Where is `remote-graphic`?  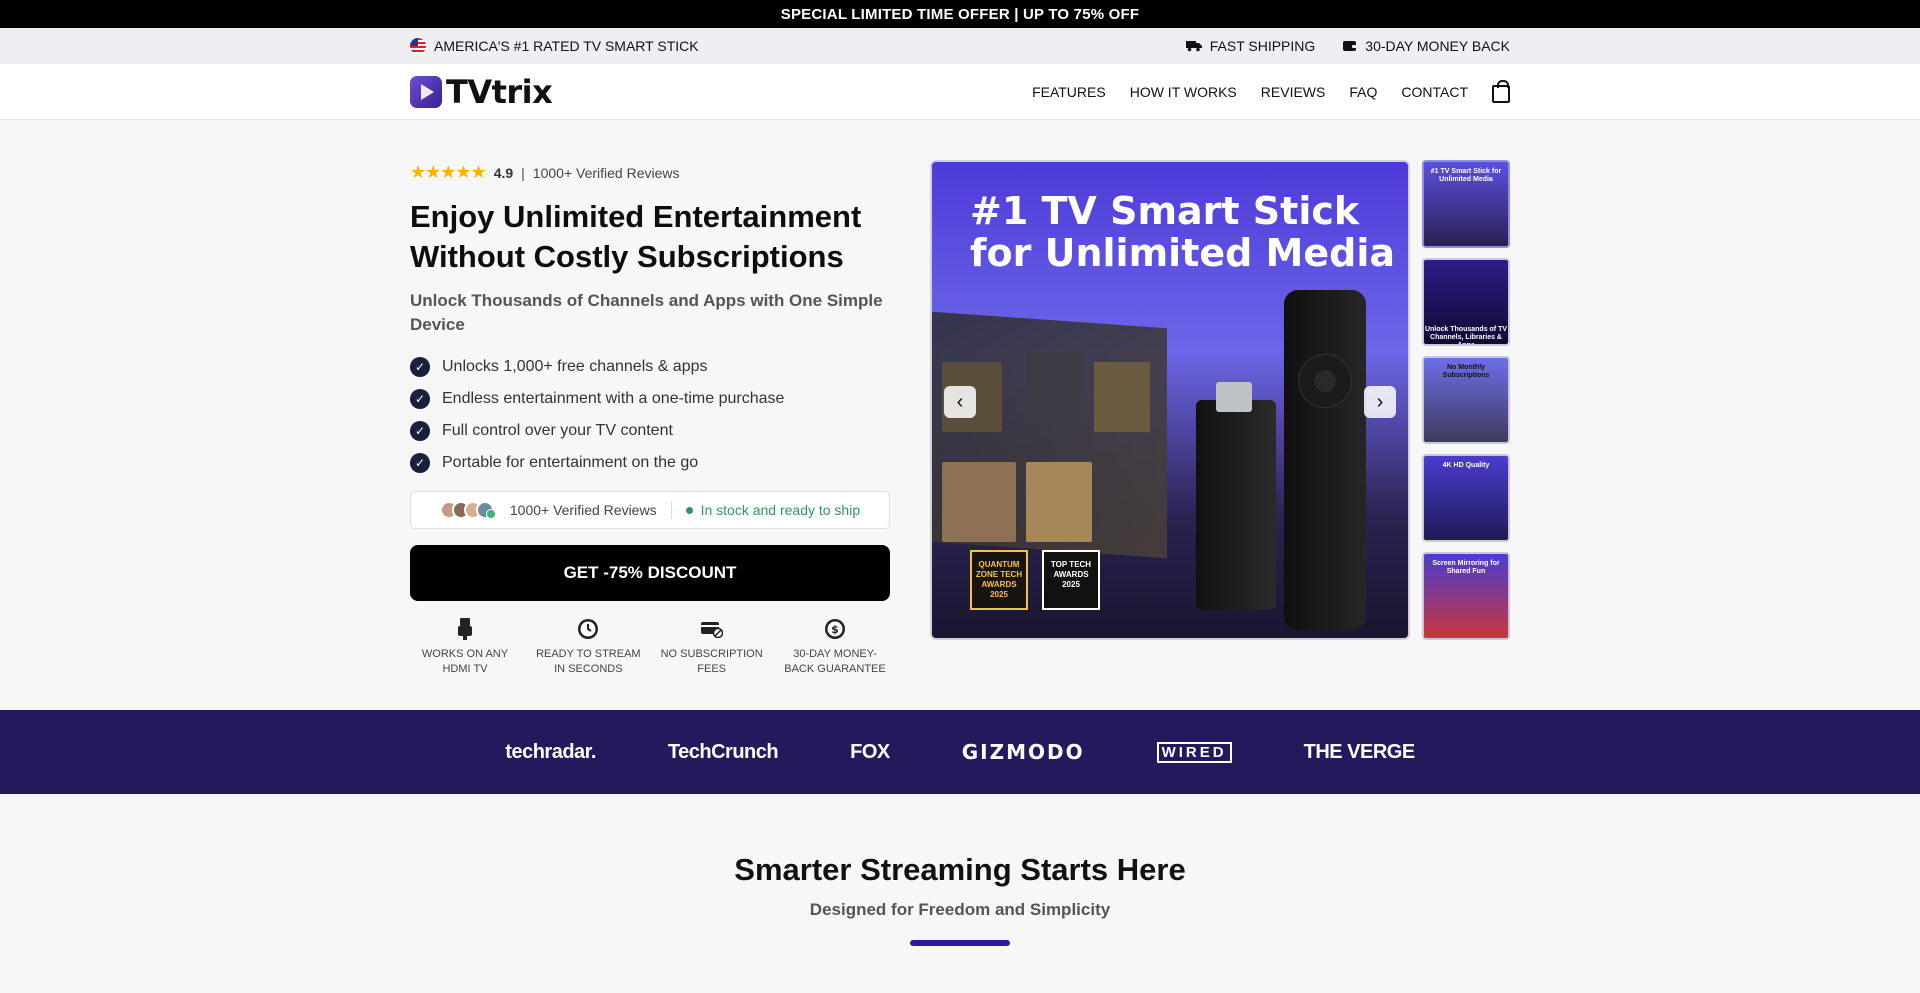
remote-graphic is located at coordinates (1325, 460).